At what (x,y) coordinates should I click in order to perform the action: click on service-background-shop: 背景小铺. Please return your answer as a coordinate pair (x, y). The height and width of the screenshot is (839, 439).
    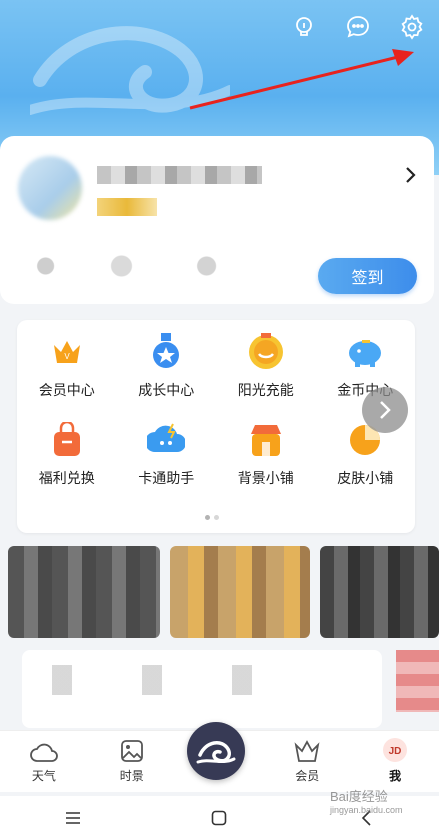
    Looking at the image, I should click on (266, 453).